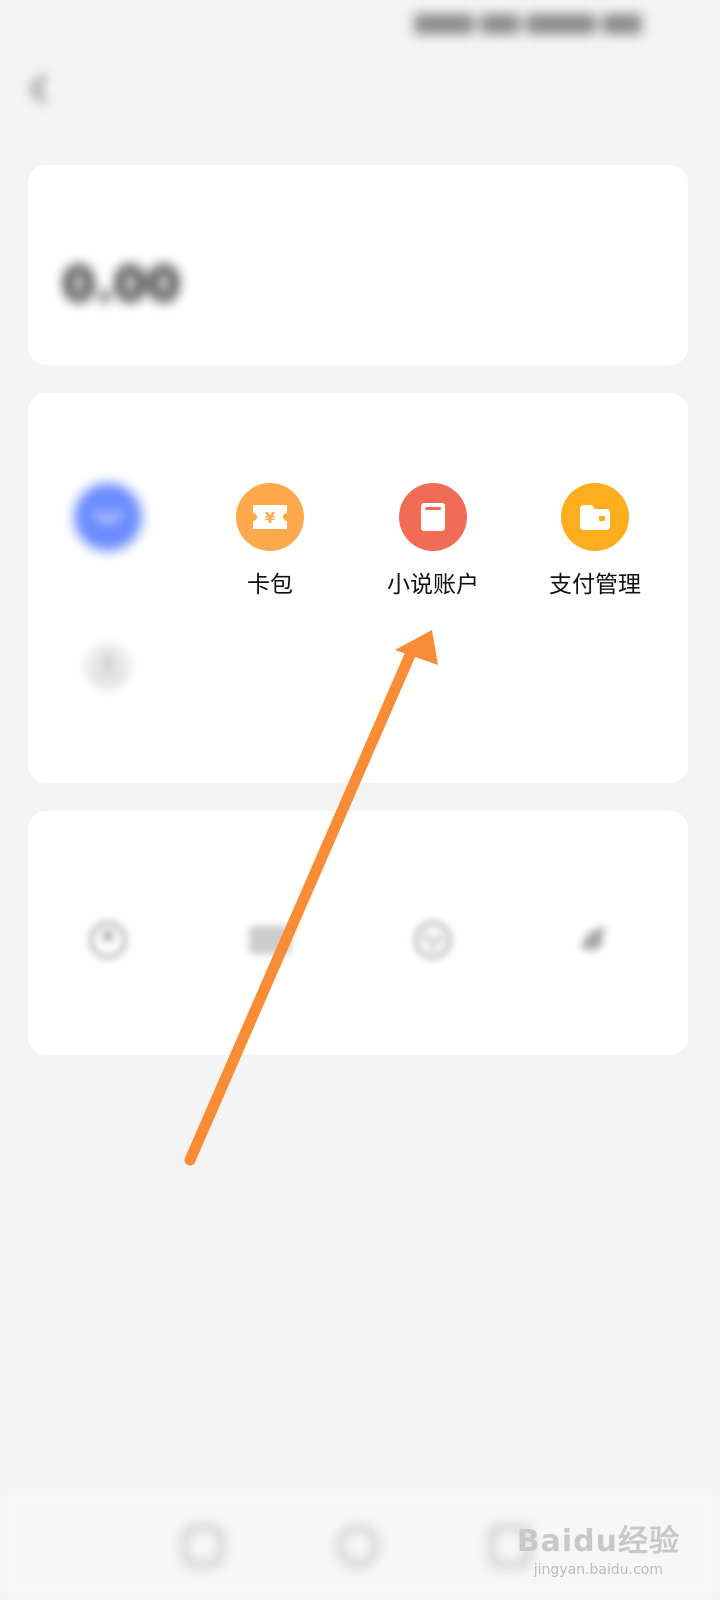 The width and height of the screenshot is (720, 1600). What do you see at coordinates (528, 24) in the screenshot?
I see `status-indicators` at bounding box center [528, 24].